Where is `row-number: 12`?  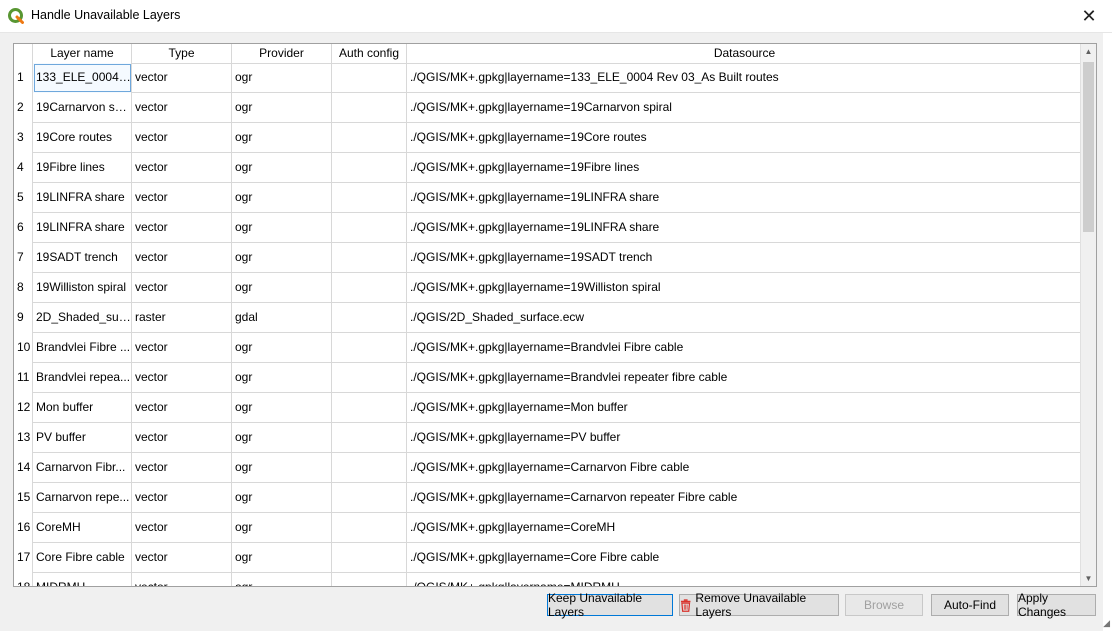
row-number: 12 is located at coordinates (23, 408).